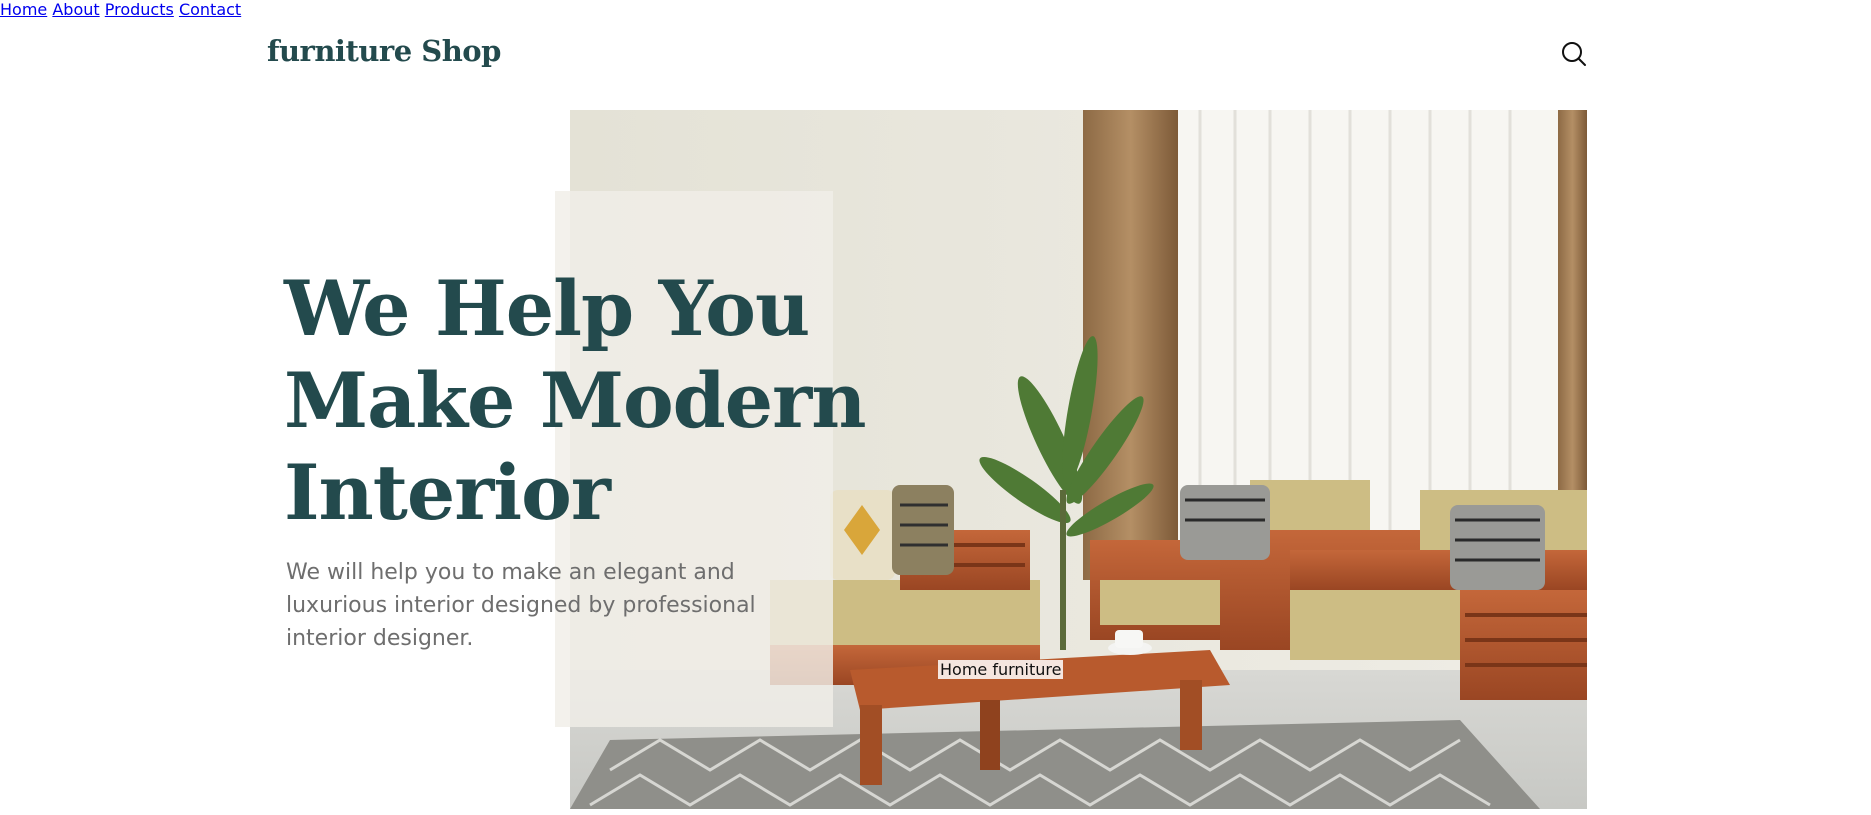  What do you see at coordinates (1574, 54) in the screenshot?
I see `search-icon` at bounding box center [1574, 54].